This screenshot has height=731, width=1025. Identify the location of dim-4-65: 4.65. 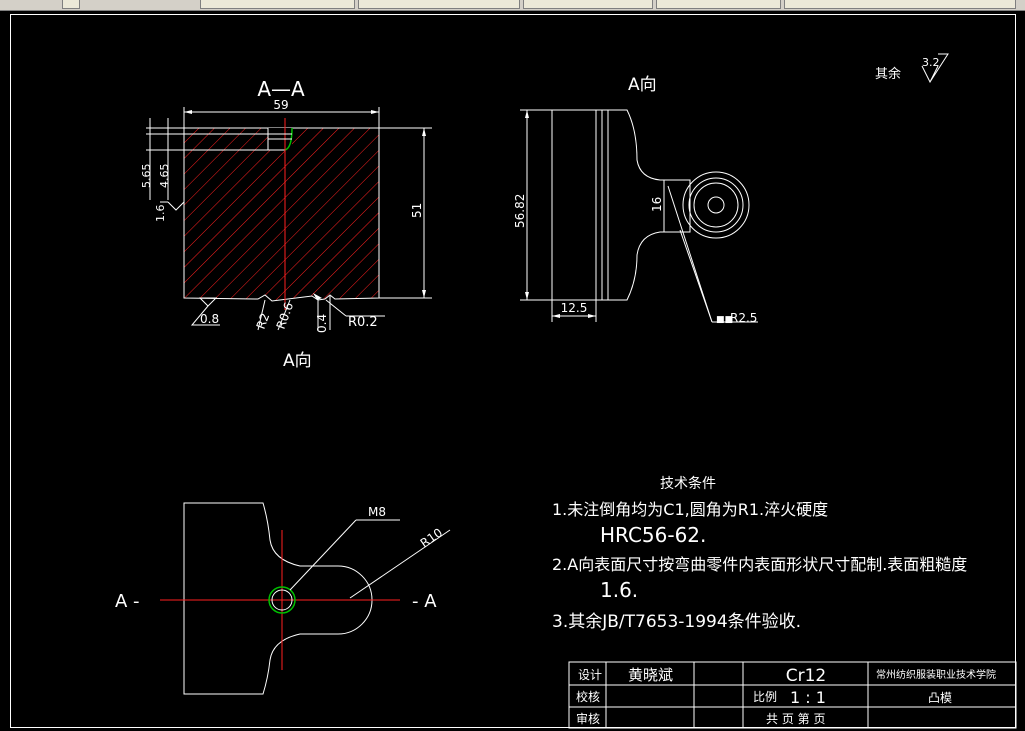
(164, 176).